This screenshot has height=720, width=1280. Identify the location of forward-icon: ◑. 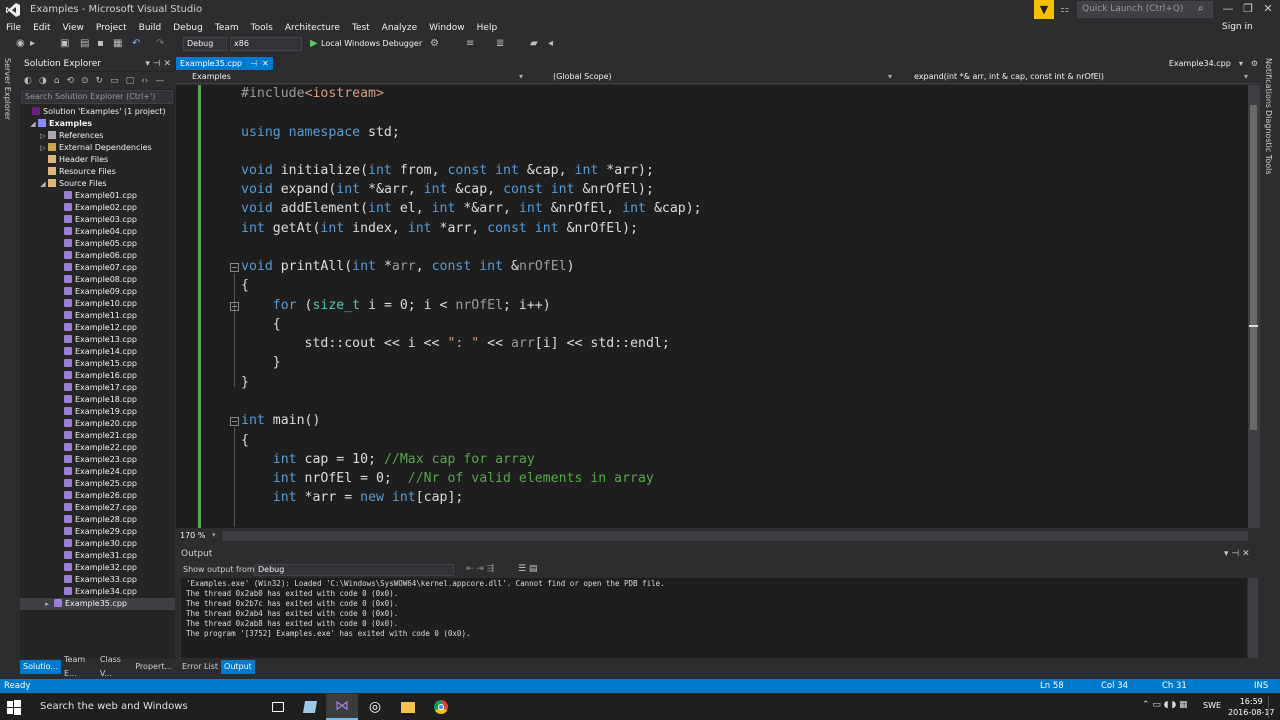
(43, 81).